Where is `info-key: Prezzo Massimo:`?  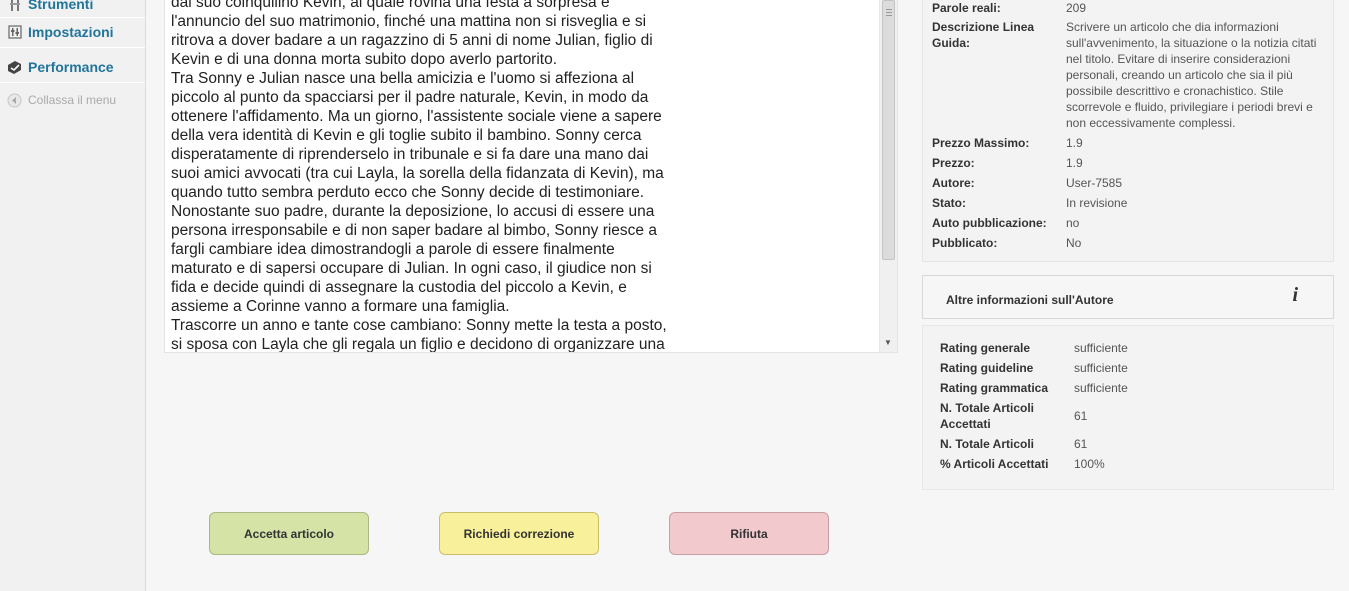 info-key: Prezzo Massimo: is located at coordinates (981, 143).